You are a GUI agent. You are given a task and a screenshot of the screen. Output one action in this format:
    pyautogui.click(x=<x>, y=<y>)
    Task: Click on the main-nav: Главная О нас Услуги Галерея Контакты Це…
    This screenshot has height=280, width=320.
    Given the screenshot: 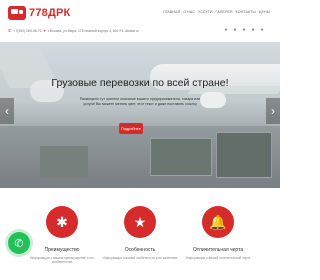 What is the action you would take?
    pyautogui.click(x=216, y=12)
    